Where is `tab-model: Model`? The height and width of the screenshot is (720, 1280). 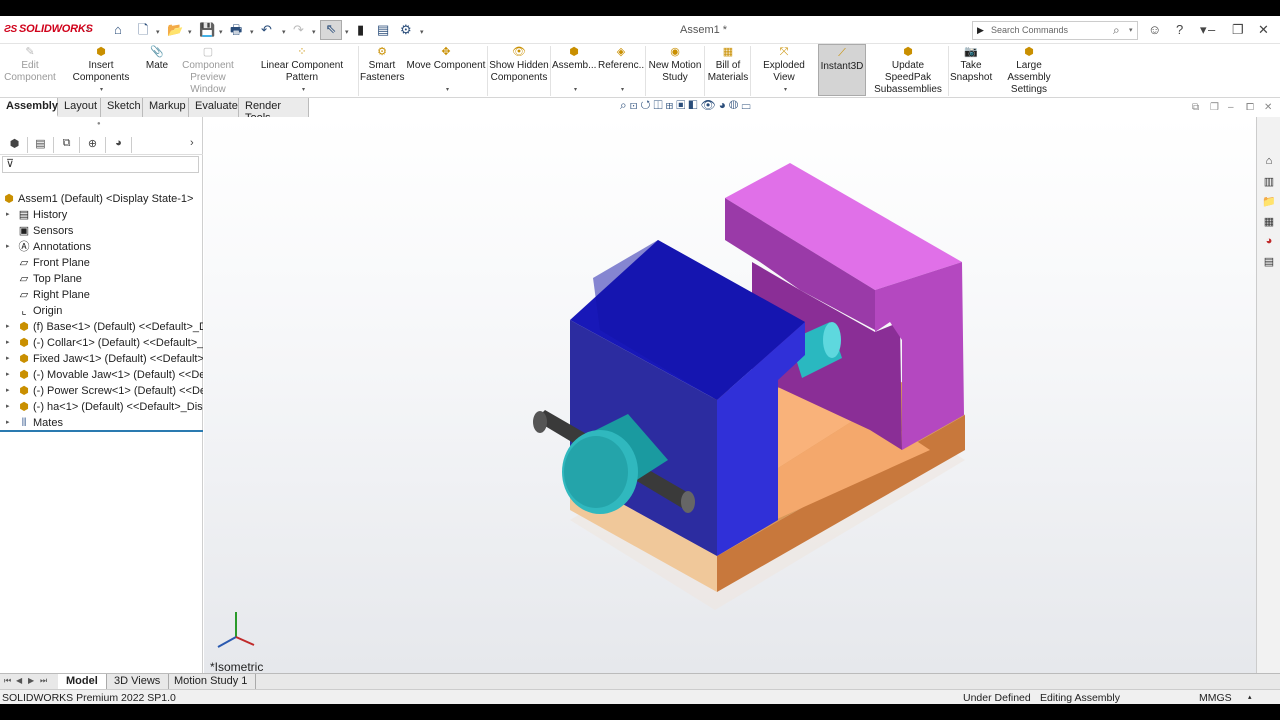 tab-model: Model is located at coordinates (82, 682).